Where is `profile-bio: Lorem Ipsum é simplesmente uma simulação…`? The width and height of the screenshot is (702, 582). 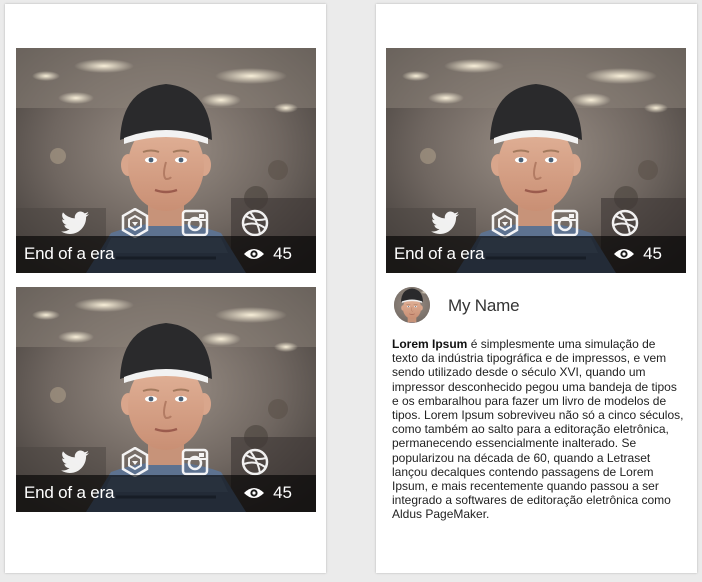
profile-bio: Lorem Ipsum é simplesmente uma simulação… is located at coordinates (538, 429).